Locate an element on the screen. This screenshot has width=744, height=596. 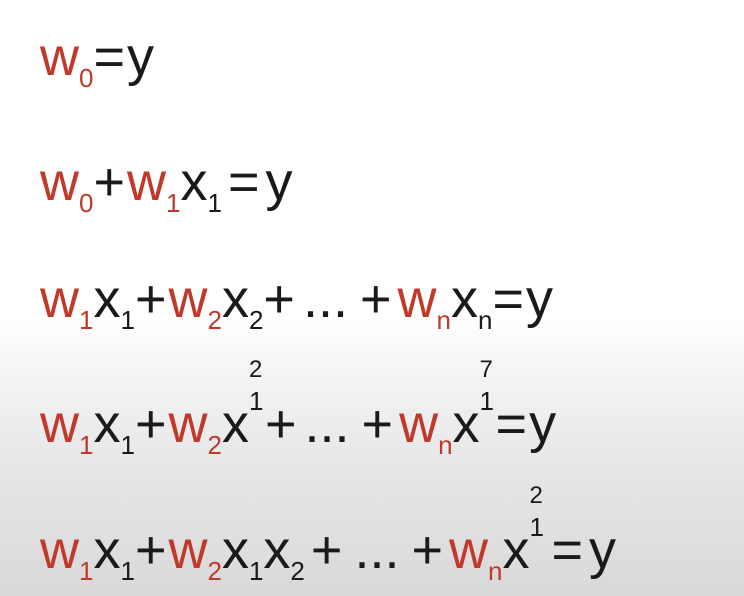
weight-term: w0 is located at coordinates (66, 185).